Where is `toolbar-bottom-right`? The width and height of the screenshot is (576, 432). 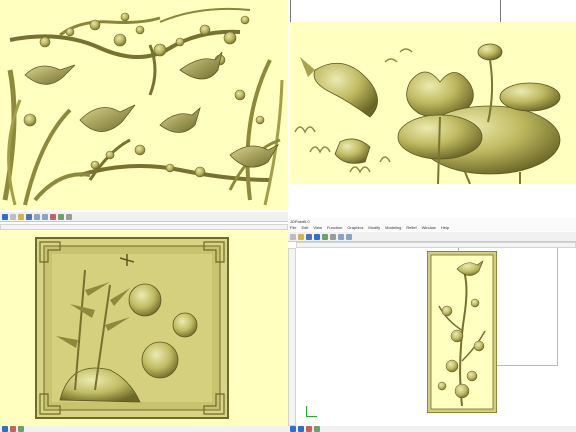 toolbar-bottom-right is located at coordinates (432, 237).